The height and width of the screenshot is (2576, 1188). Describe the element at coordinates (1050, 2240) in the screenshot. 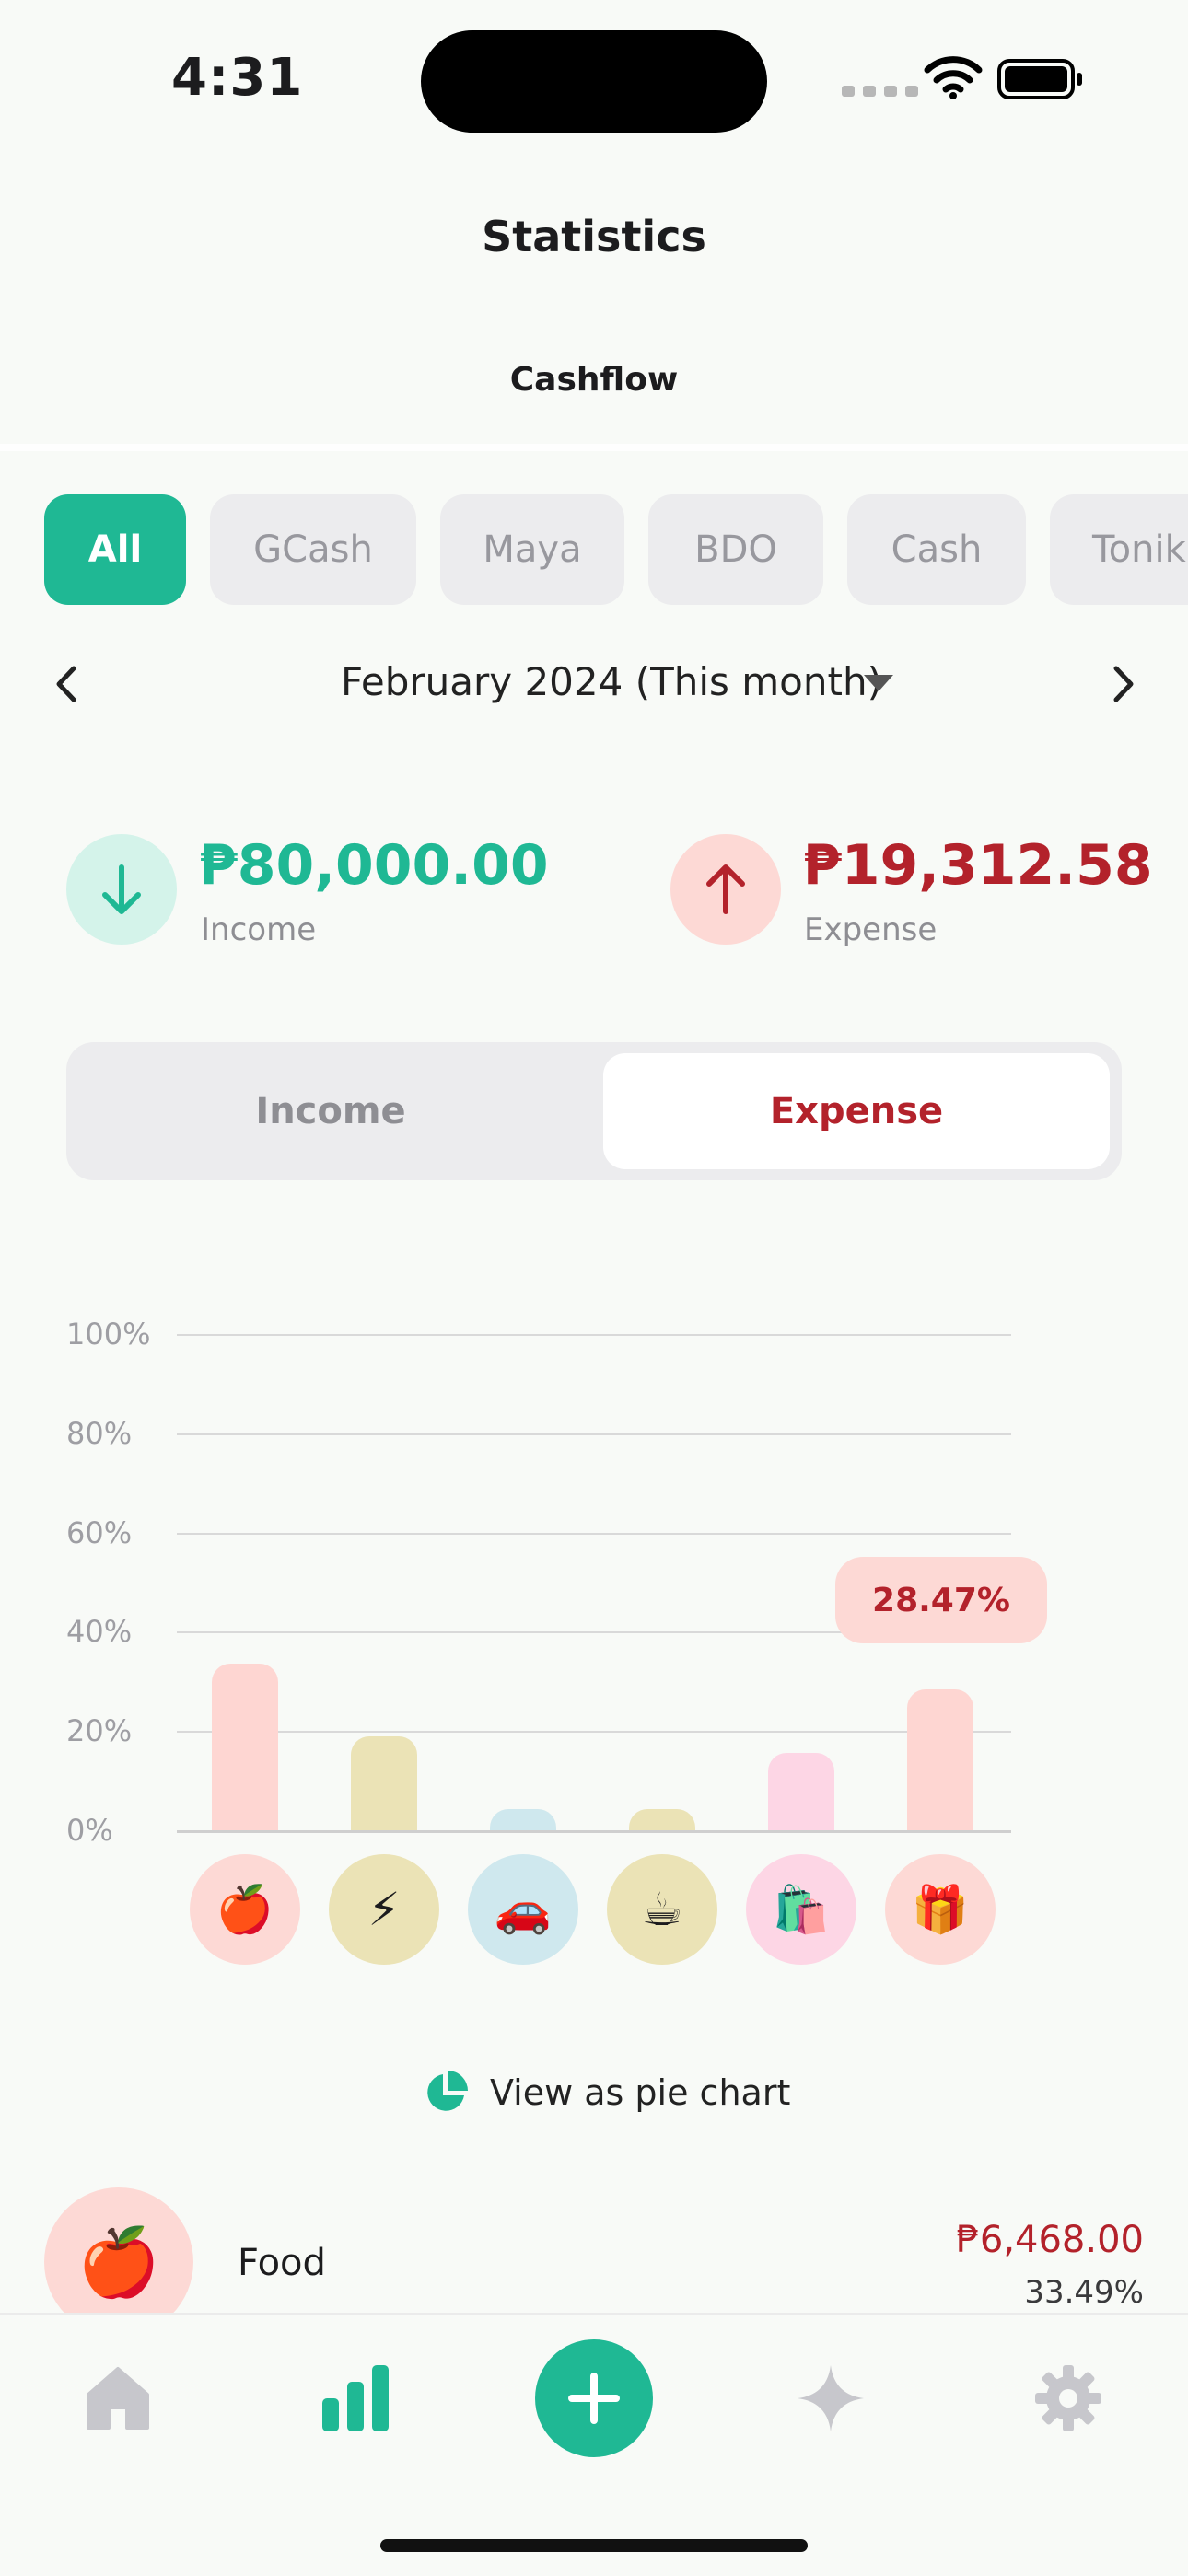

I see `category-amount: ₱6,468.00` at that location.